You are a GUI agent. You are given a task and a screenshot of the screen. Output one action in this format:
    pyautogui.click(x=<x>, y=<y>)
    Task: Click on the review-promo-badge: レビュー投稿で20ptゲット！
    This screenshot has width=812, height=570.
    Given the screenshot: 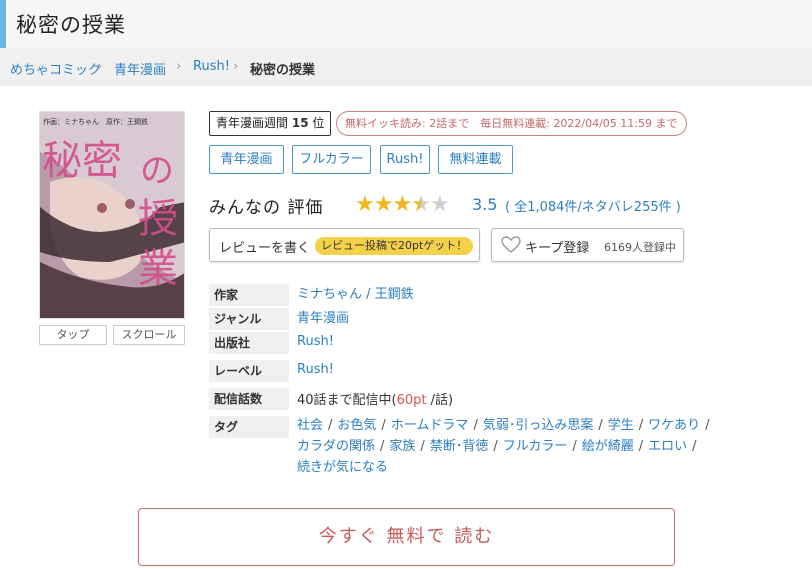 What is the action you would take?
    pyautogui.click(x=394, y=246)
    